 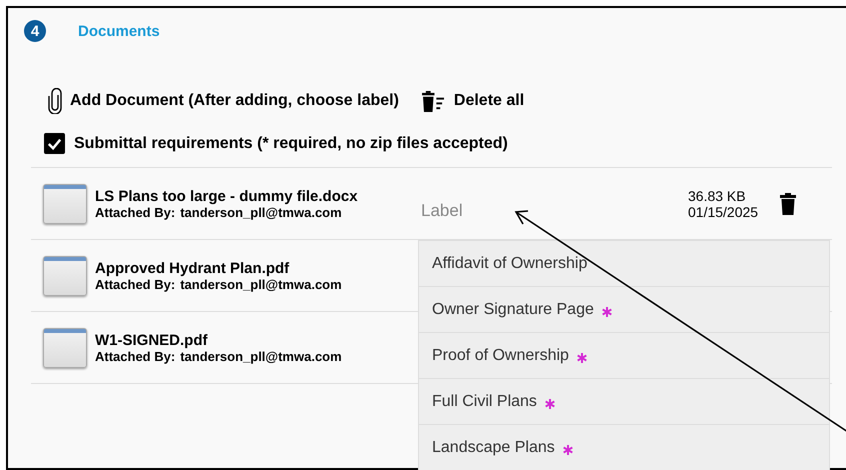 I want to click on delete-all-button: Delete all, so click(x=472, y=101).